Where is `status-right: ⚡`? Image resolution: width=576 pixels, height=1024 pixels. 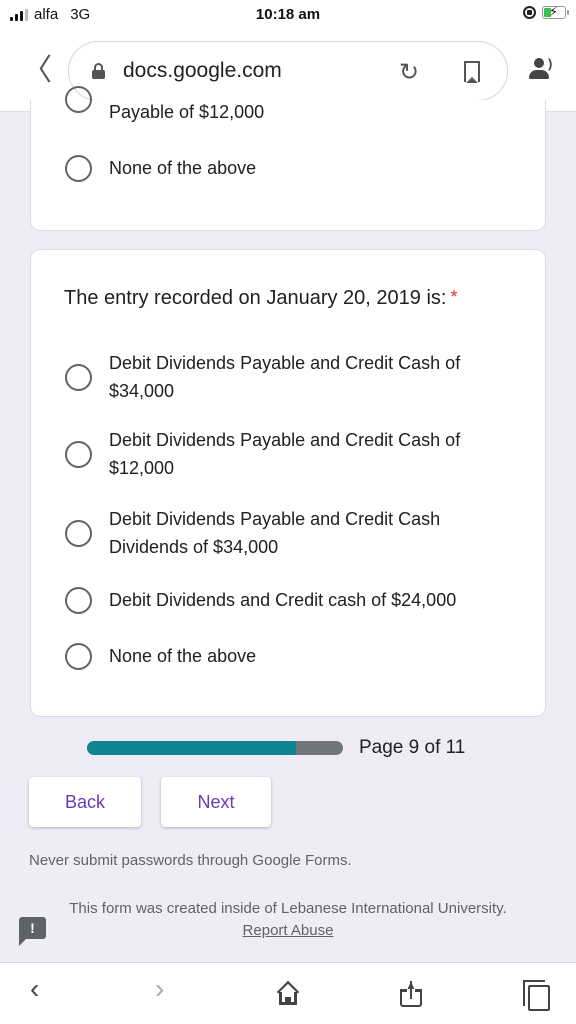
status-right: ⚡ is located at coordinates (546, 11).